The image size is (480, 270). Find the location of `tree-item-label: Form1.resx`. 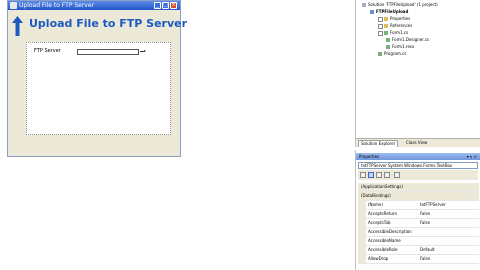

tree-item-label: Form1.resx is located at coordinates (403, 46).